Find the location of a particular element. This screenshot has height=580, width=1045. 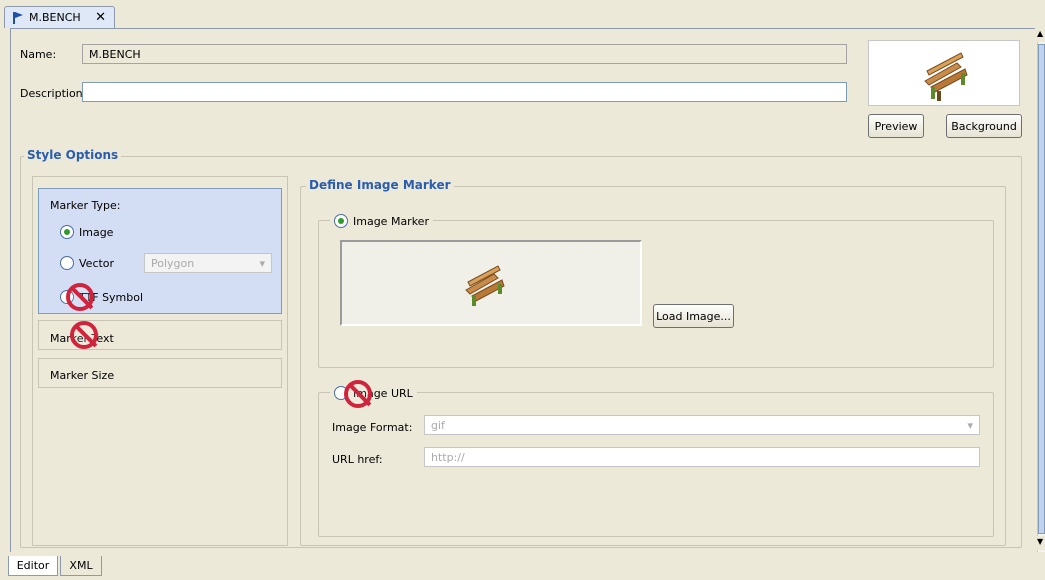

image-format-value: gif is located at coordinates (438, 425).